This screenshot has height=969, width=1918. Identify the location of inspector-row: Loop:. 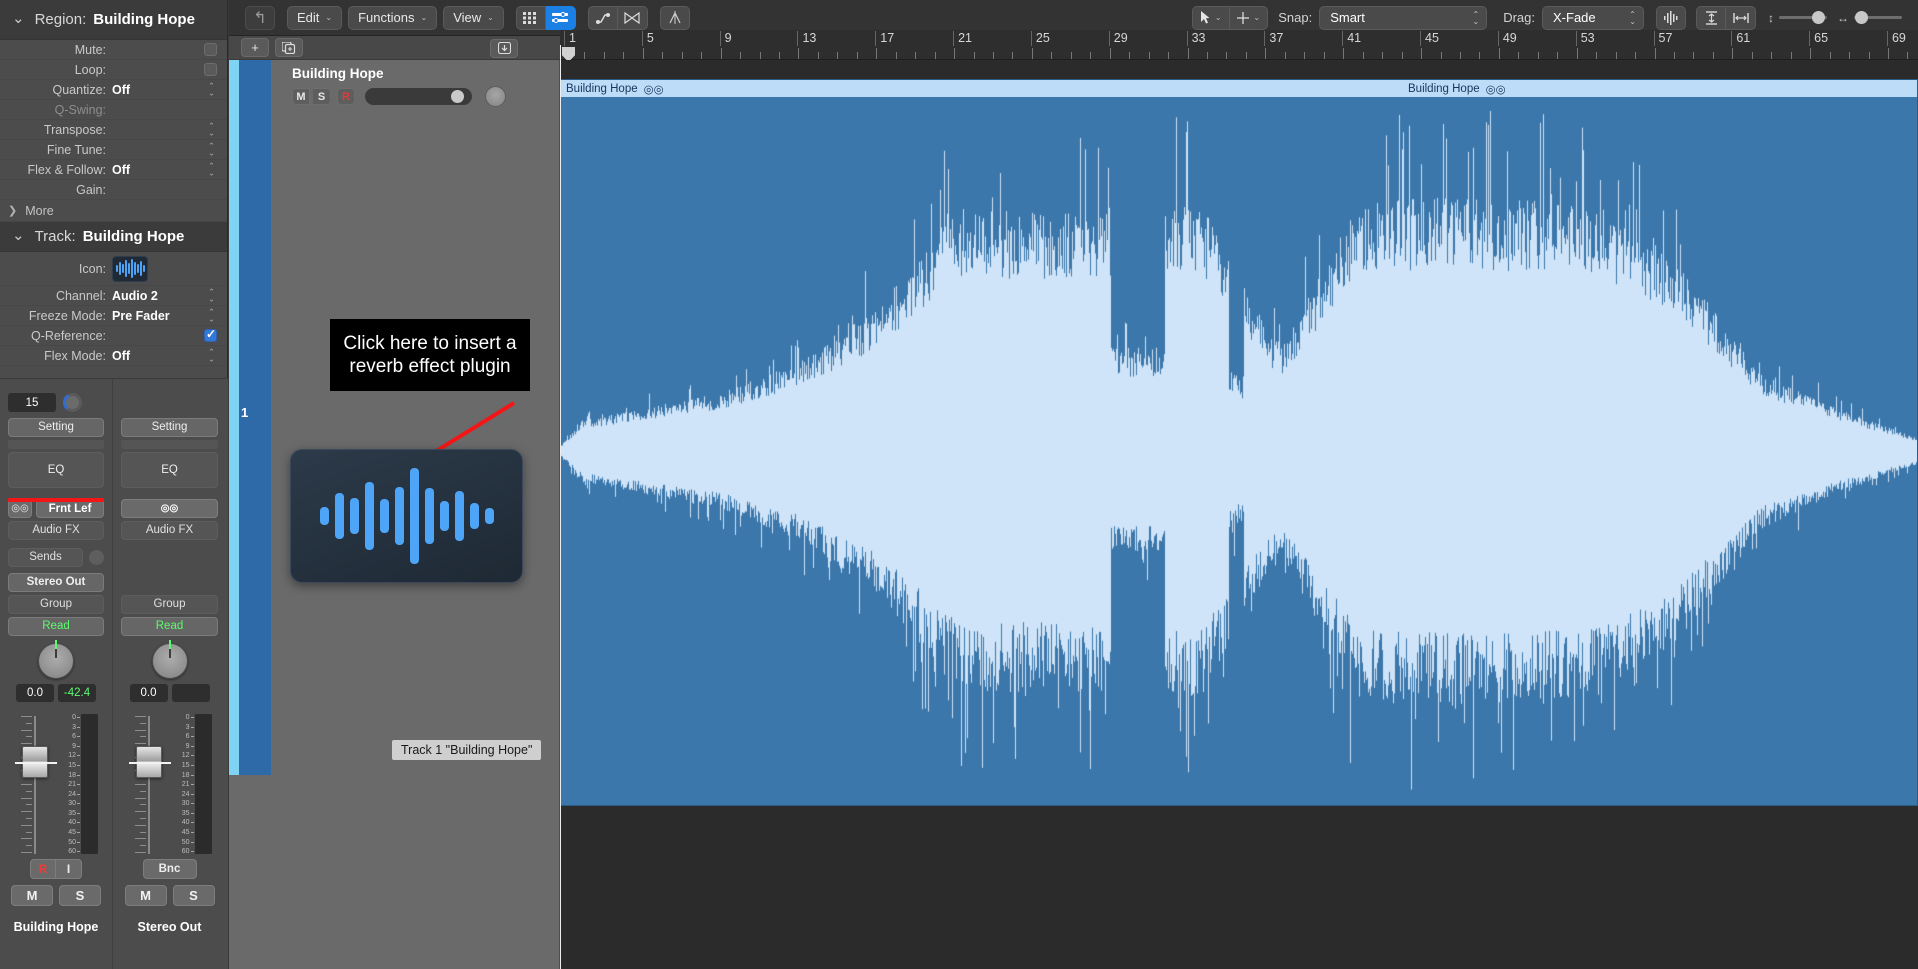
(113, 70).